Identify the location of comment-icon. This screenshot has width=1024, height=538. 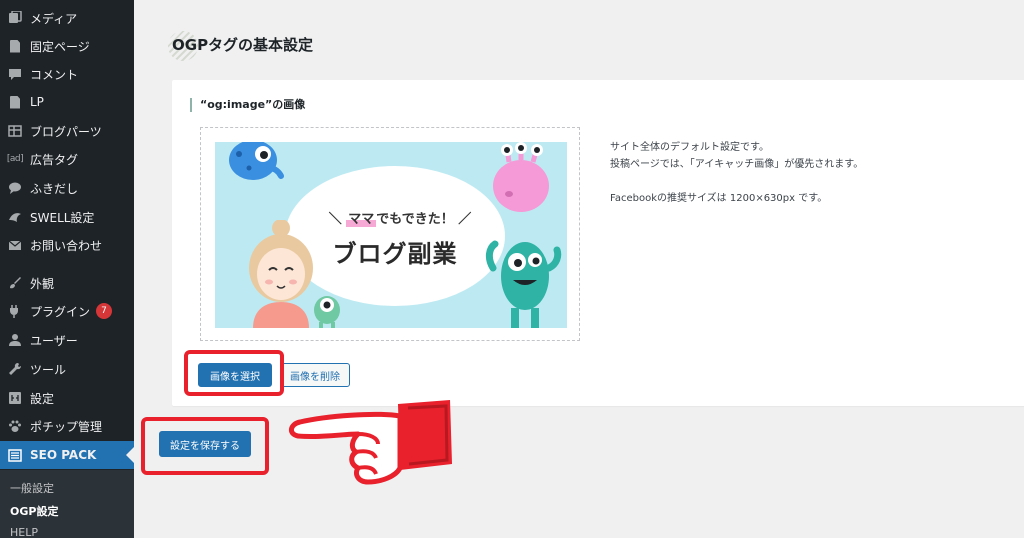
(15, 74).